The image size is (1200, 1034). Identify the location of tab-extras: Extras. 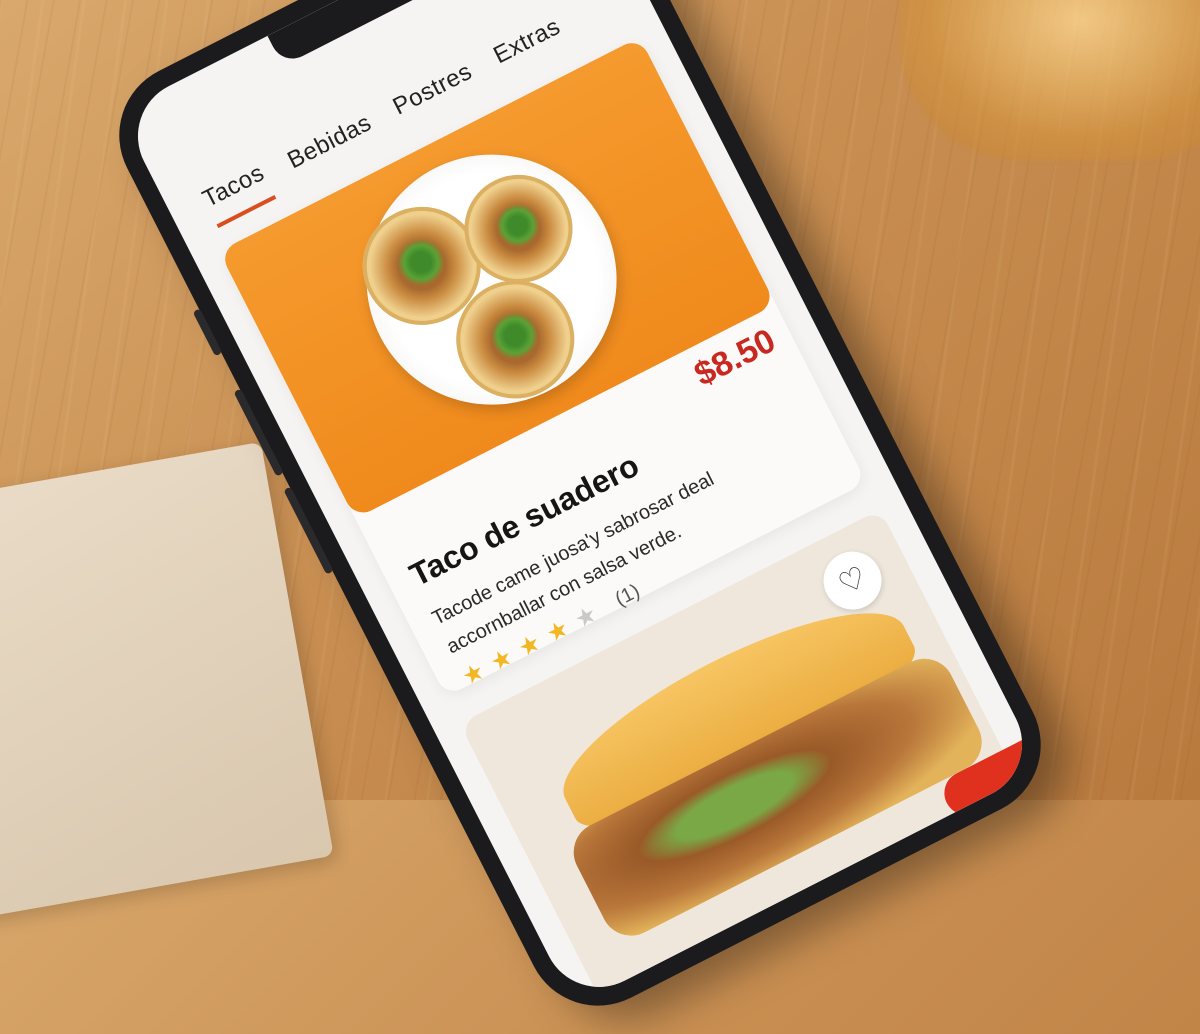
(529, 47).